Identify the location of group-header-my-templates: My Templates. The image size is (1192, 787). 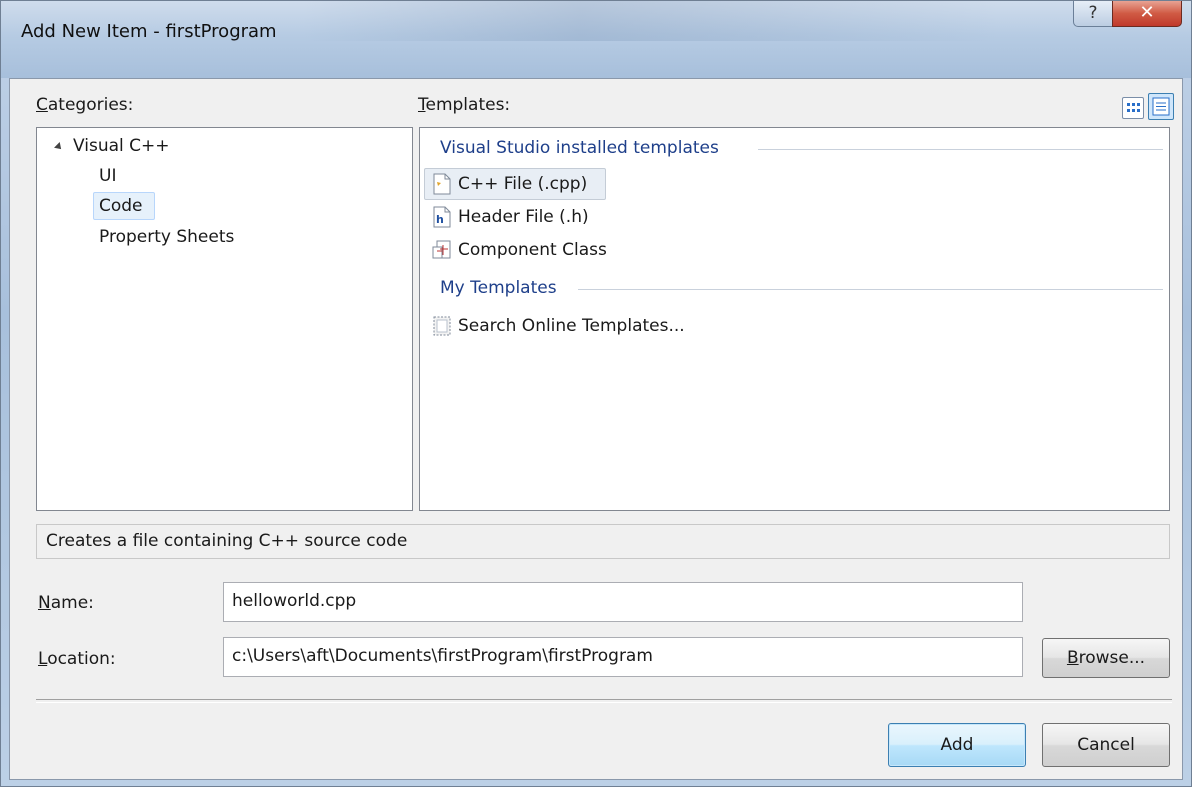
(498, 288).